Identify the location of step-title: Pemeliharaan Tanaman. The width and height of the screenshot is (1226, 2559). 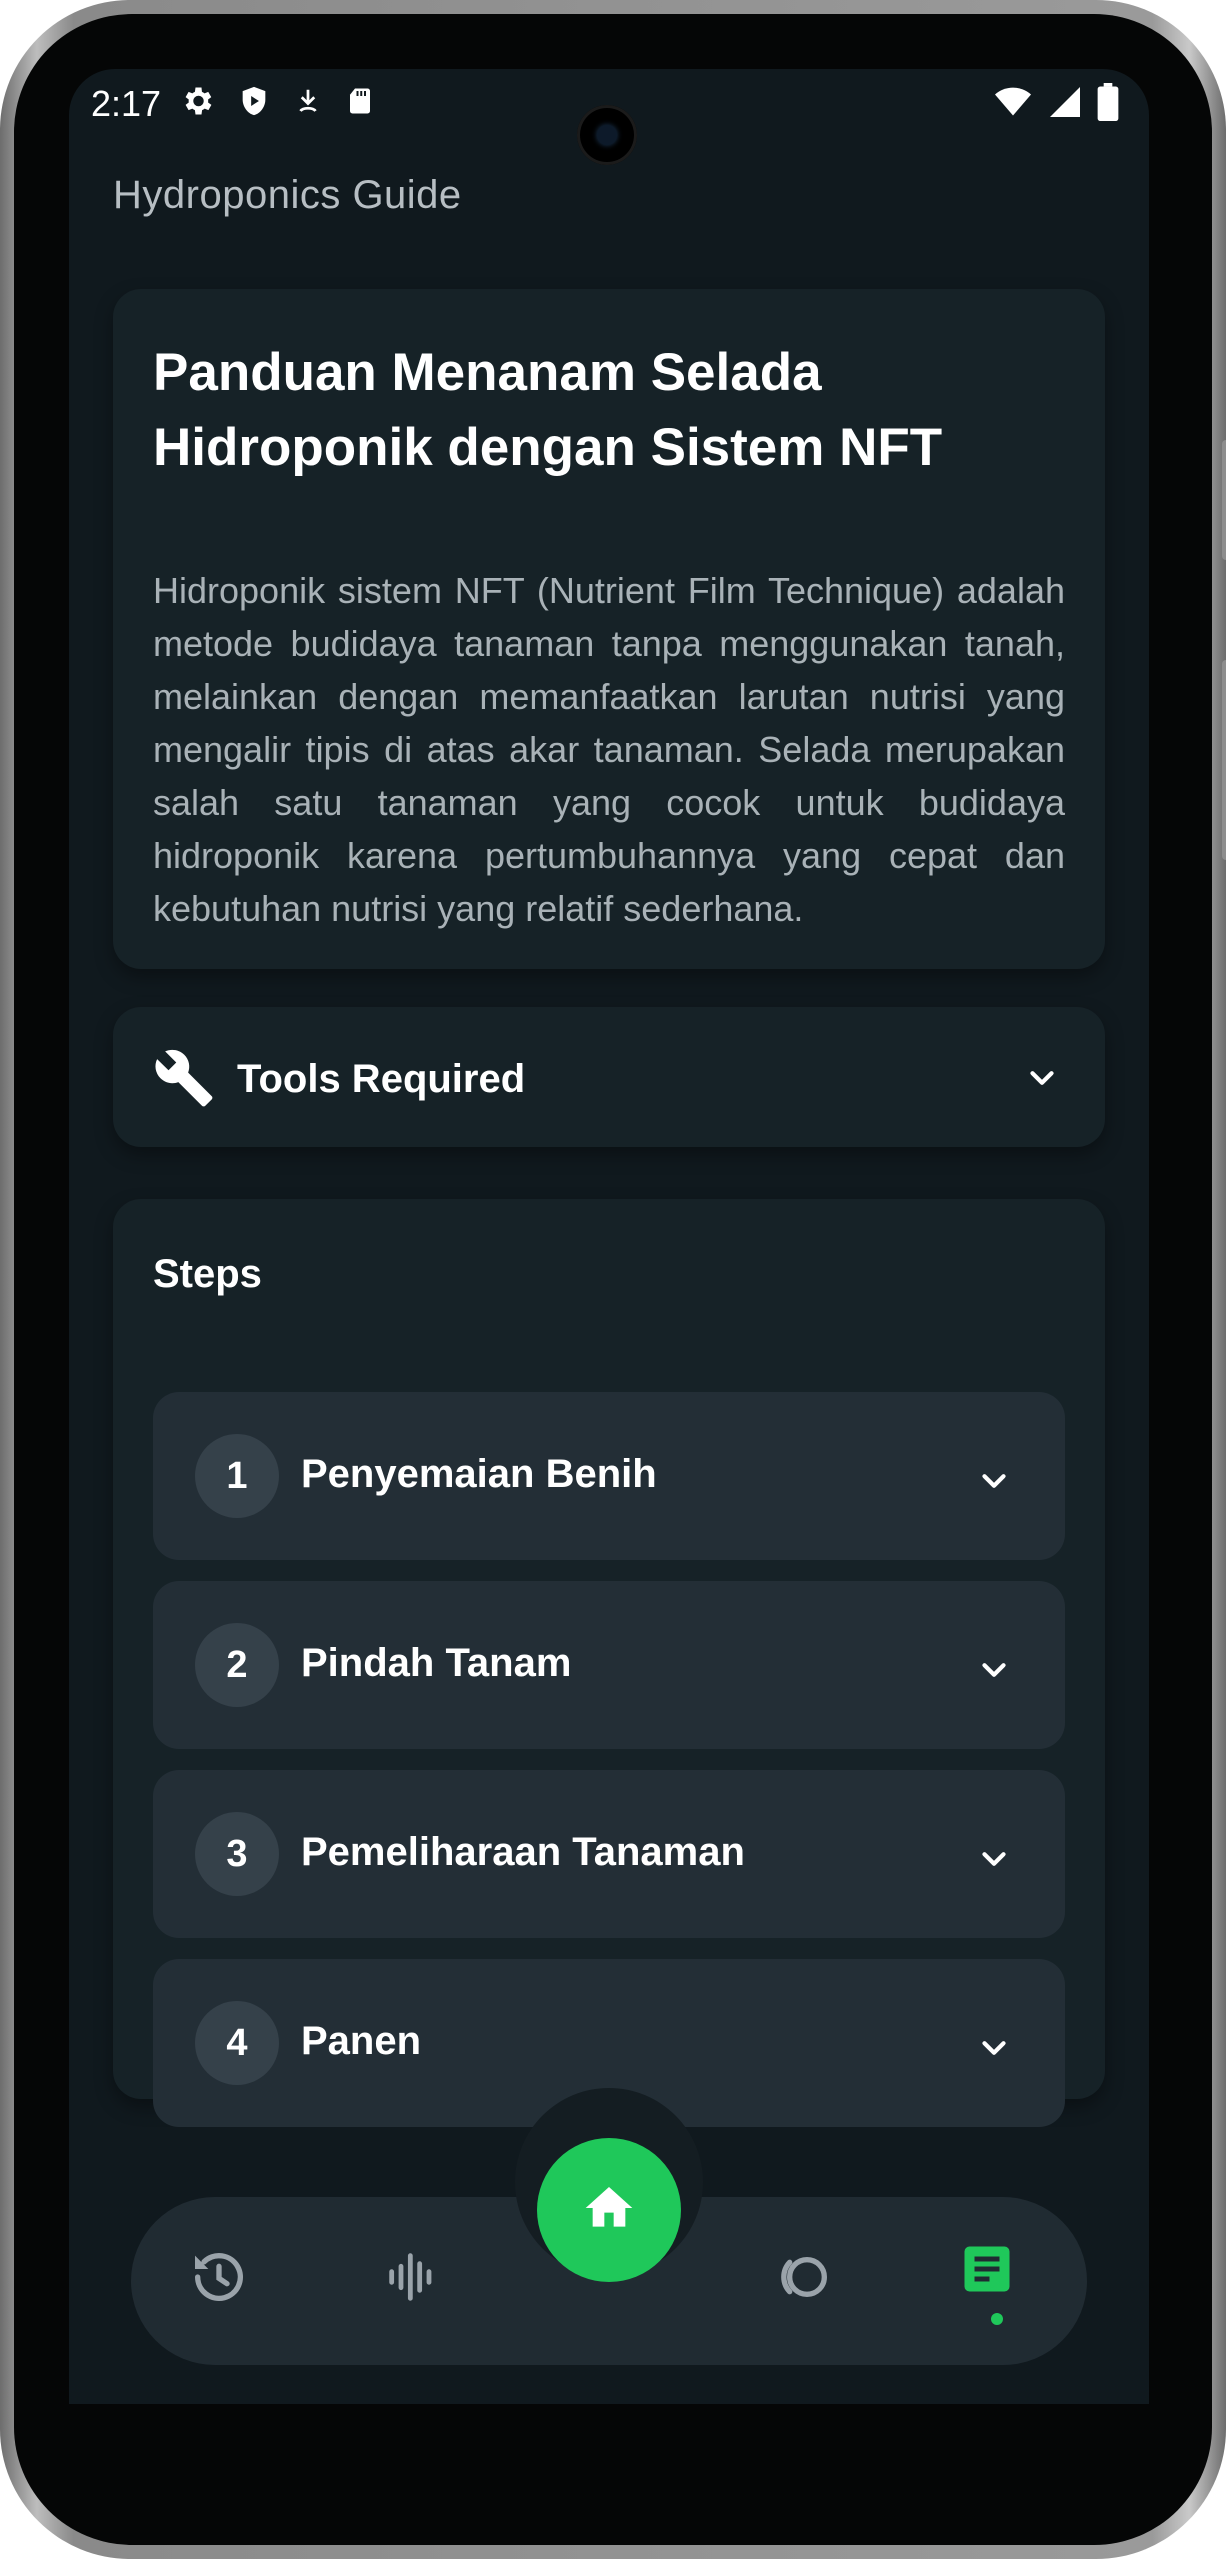
(523, 1852).